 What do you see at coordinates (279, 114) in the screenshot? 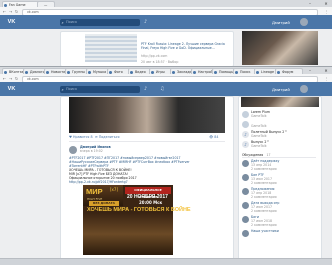
I see `sidebar-item: Lorem Plum GameTalk` at bounding box center [279, 114].